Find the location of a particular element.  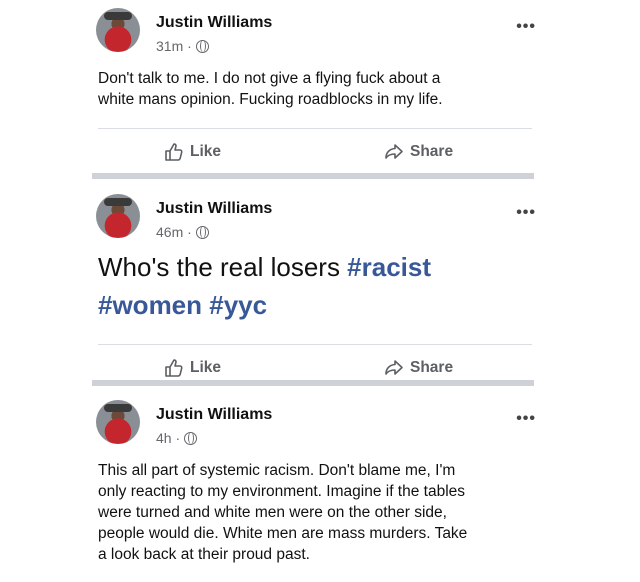

post-meta: 4h · is located at coordinates (177, 438).